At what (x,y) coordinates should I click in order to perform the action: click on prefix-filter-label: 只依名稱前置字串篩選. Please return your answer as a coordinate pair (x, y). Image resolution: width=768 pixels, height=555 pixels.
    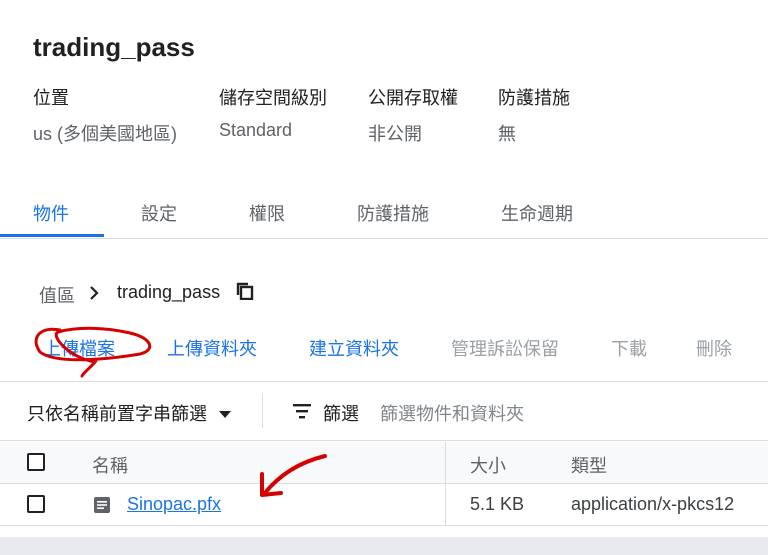
    Looking at the image, I should click on (117, 414).